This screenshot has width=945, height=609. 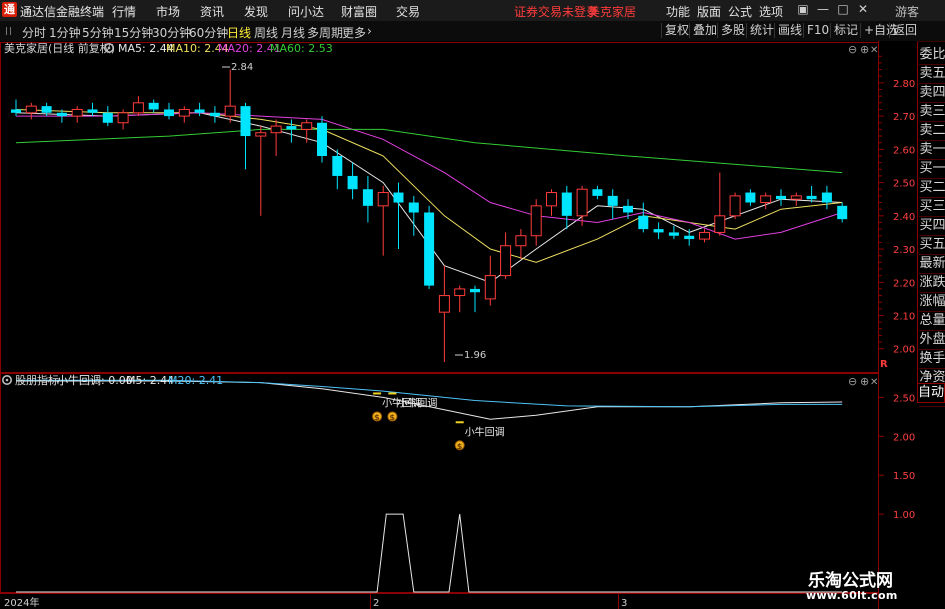 What do you see at coordinates (678, 11) in the screenshot?
I see `menu-item-functions: 功能` at bounding box center [678, 11].